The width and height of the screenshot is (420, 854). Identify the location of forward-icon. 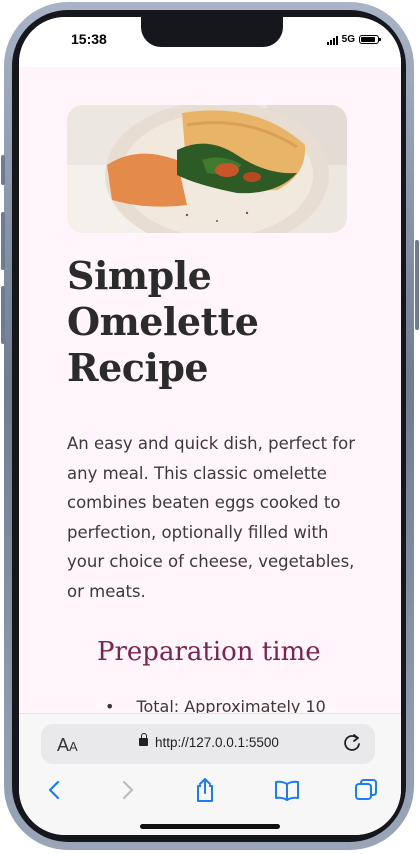
(128, 790).